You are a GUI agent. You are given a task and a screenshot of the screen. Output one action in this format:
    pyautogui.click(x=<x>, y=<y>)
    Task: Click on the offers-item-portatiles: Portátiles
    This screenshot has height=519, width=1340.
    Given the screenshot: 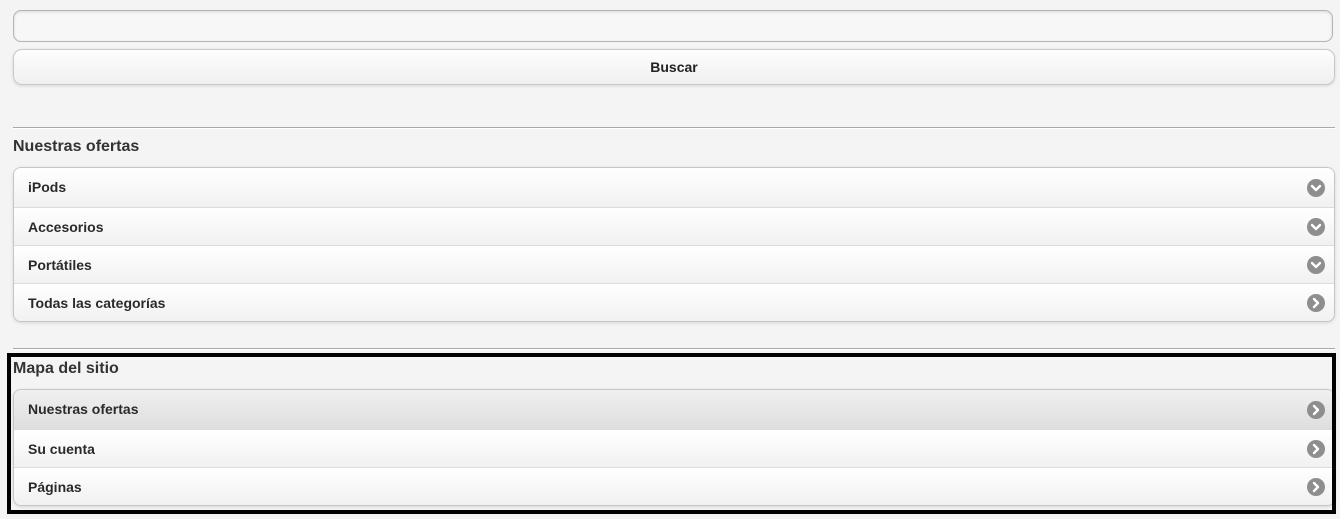 What is the action you would take?
    pyautogui.click(x=674, y=264)
    